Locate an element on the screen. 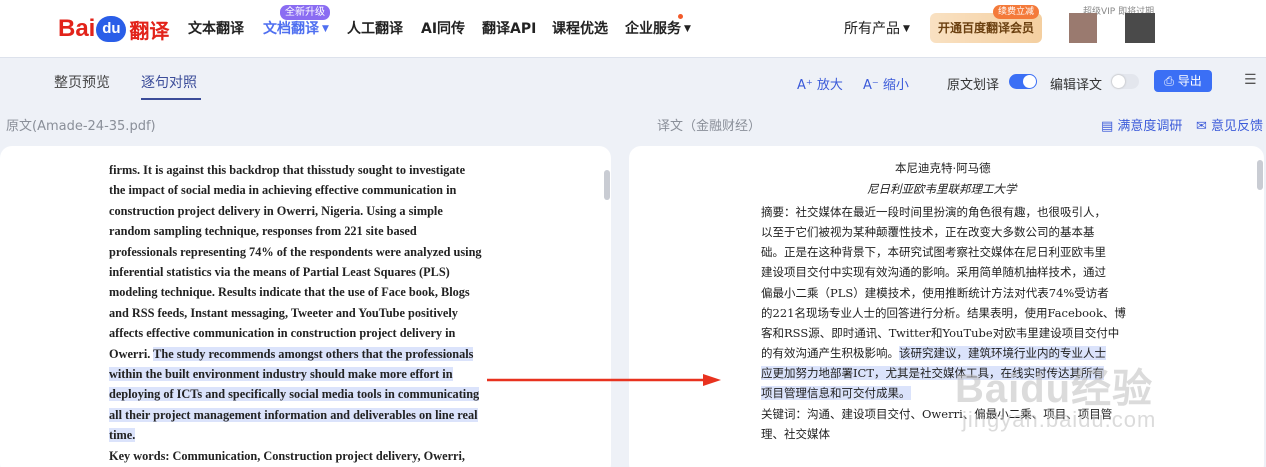 This screenshot has height=467, width=1266. target-keywords-line: 理、社交媒体 is located at coordinates (795, 434).